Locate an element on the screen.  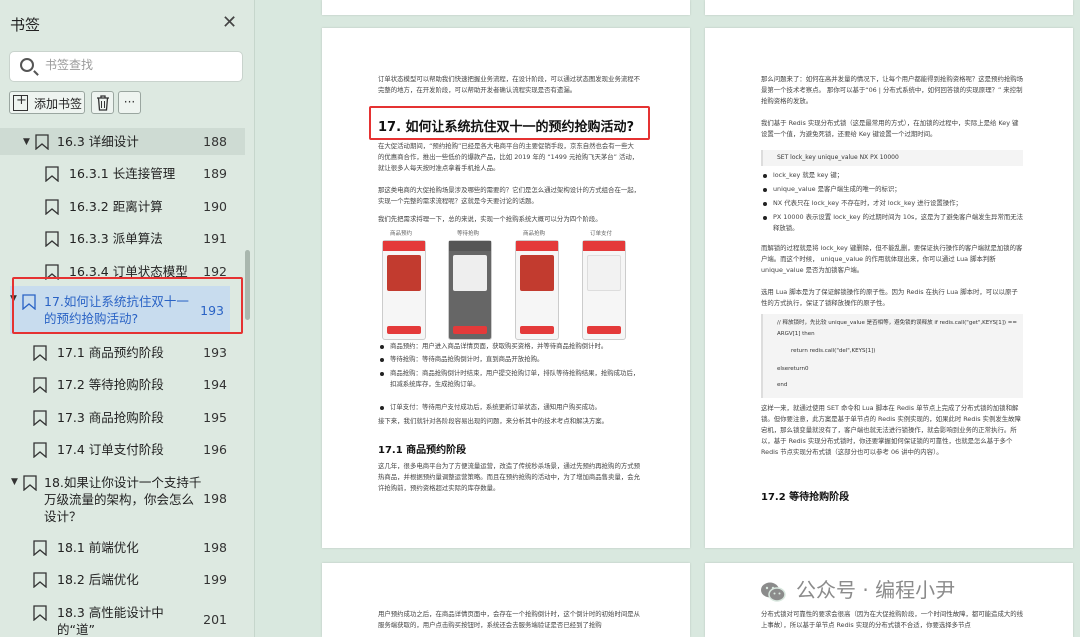
bookmark-item: 17.1 商品预约阶段 193 is located at coordinates (122, 352).